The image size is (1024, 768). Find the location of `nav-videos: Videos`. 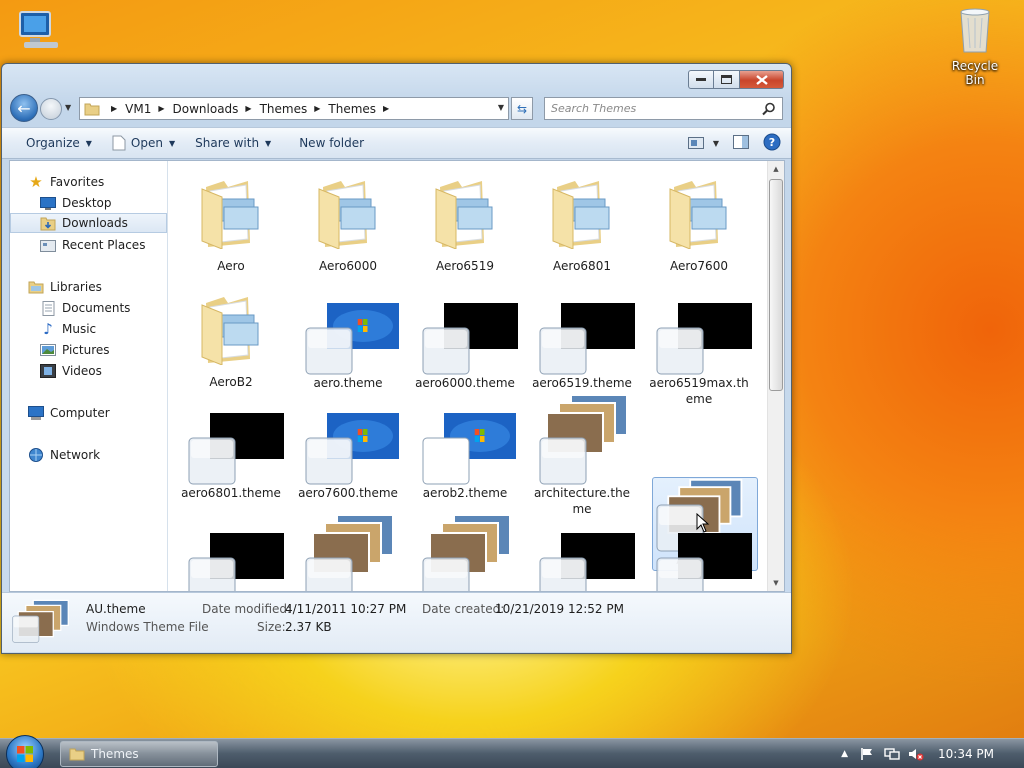

nav-videos: Videos is located at coordinates (88, 371).